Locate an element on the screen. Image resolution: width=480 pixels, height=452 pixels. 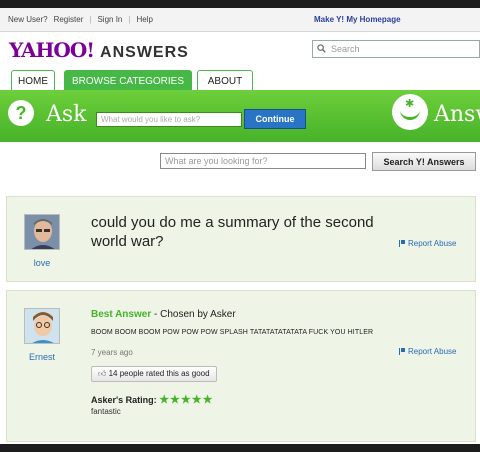
answer-timestamp: 7 years ago is located at coordinates (112, 352).